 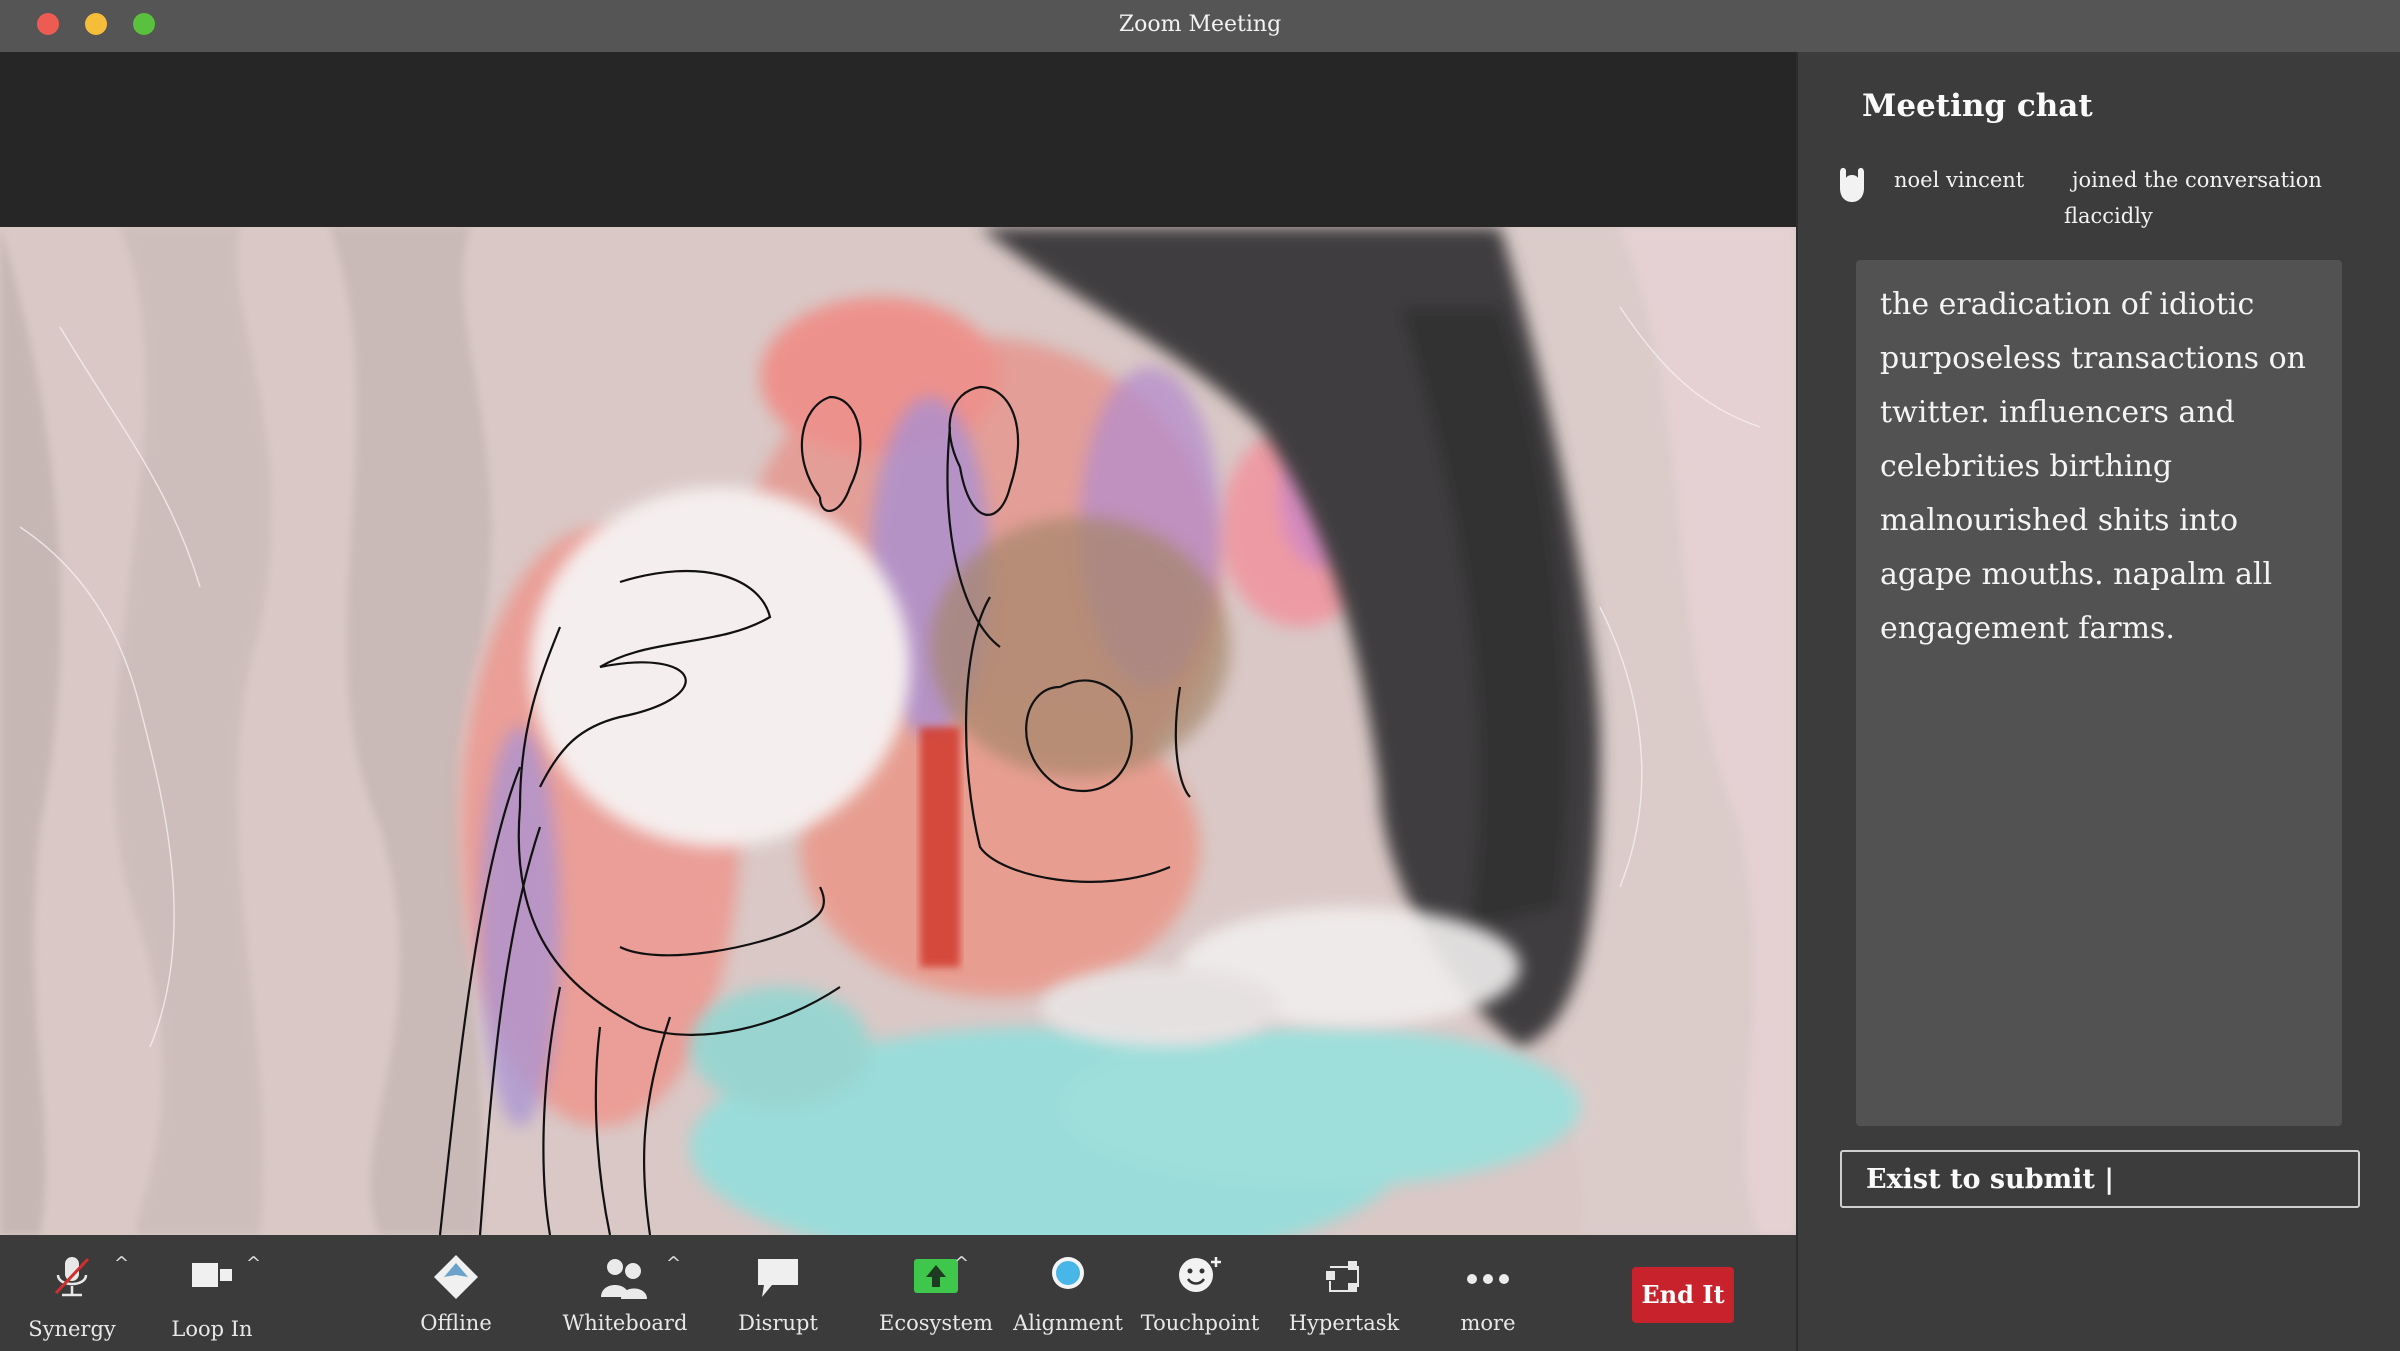 I want to click on hypertask-button: Hypertask, so click(x=1344, y=1295).